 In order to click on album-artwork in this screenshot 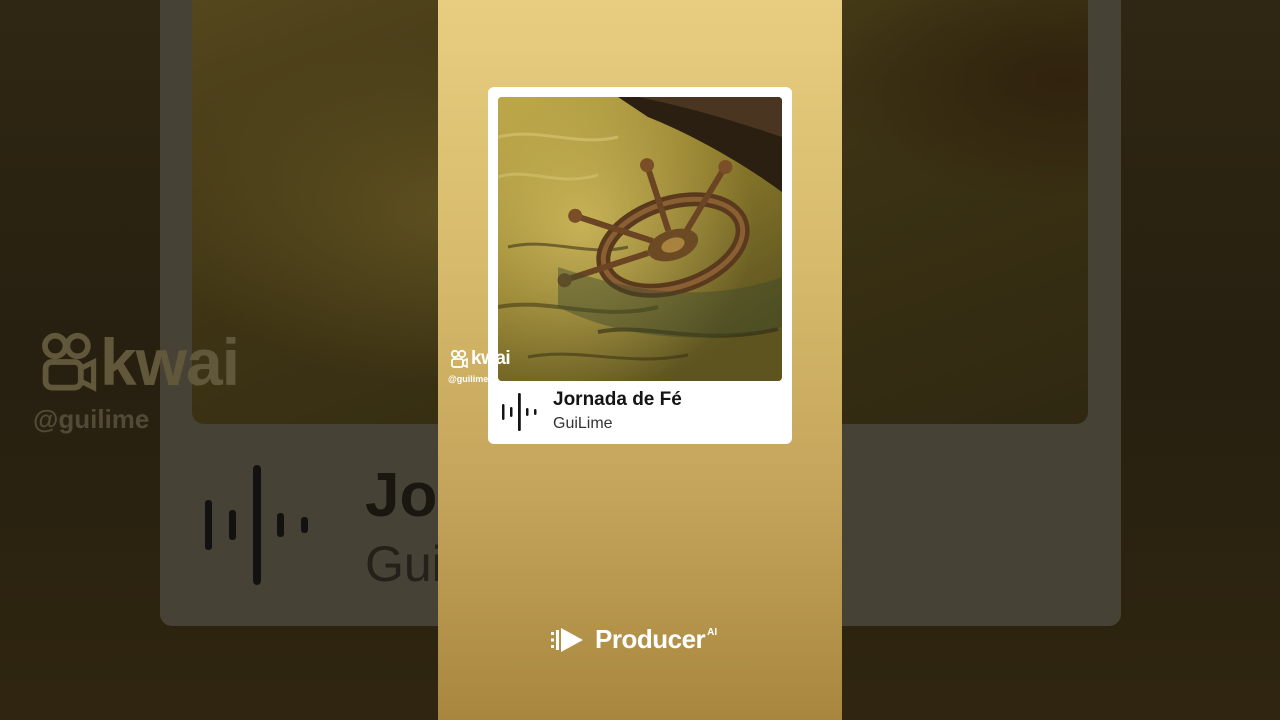, I will do `click(640, 239)`.